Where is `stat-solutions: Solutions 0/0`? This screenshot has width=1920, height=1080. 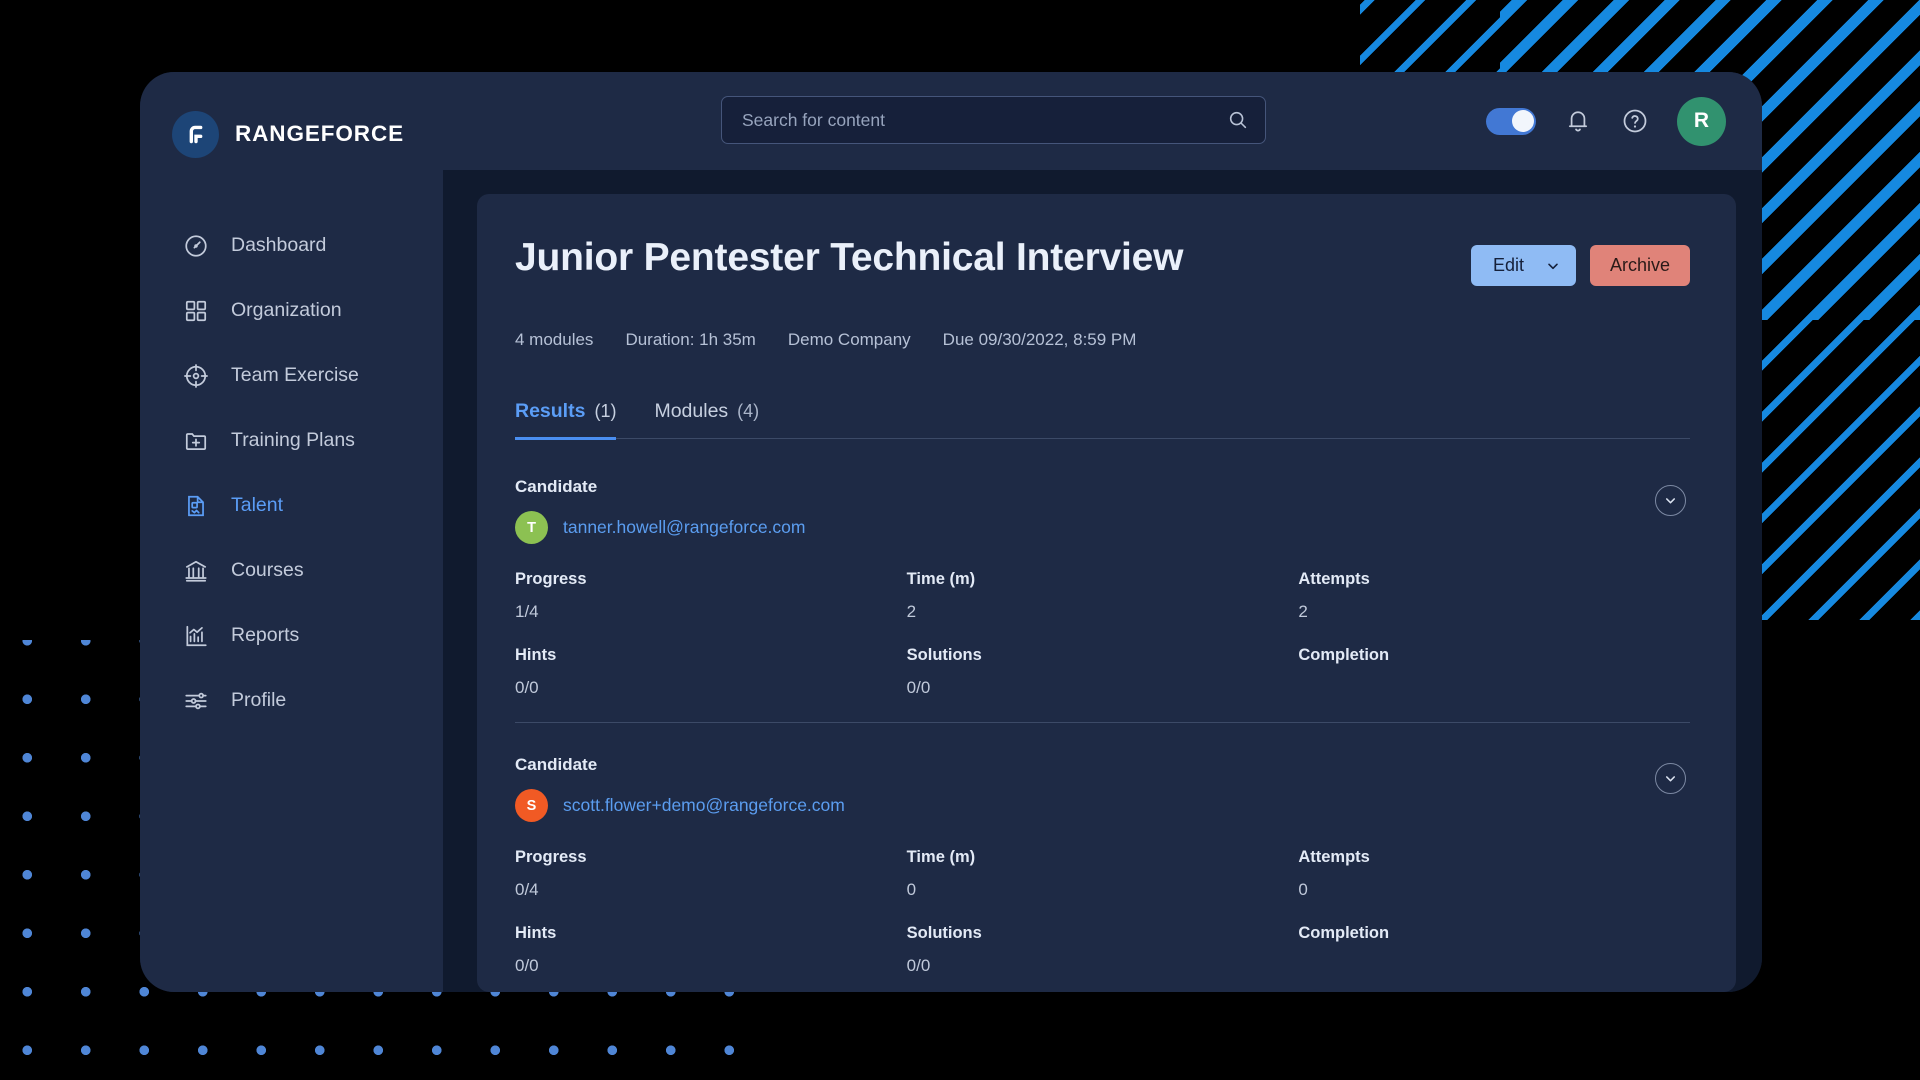 stat-solutions: Solutions 0/0 is located at coordinates (1103, 950).